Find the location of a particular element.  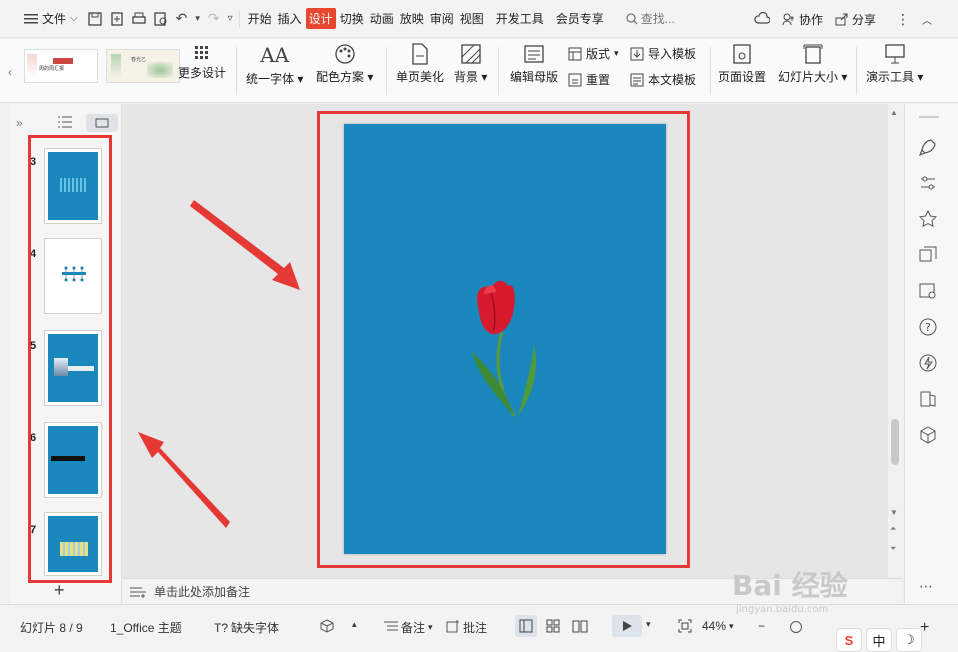

zoom-dropdown-icon: ▾ is located at coordinates (731, 625).